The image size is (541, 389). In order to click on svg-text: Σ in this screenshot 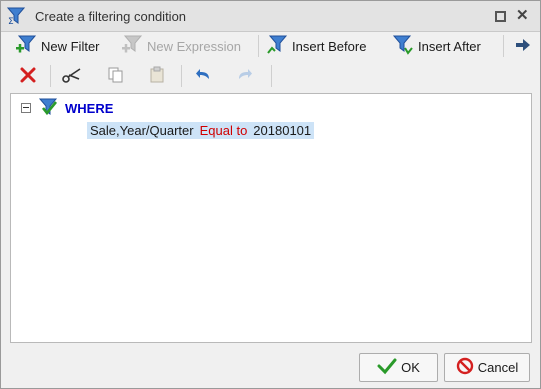, I will do `click(11, 21)`.